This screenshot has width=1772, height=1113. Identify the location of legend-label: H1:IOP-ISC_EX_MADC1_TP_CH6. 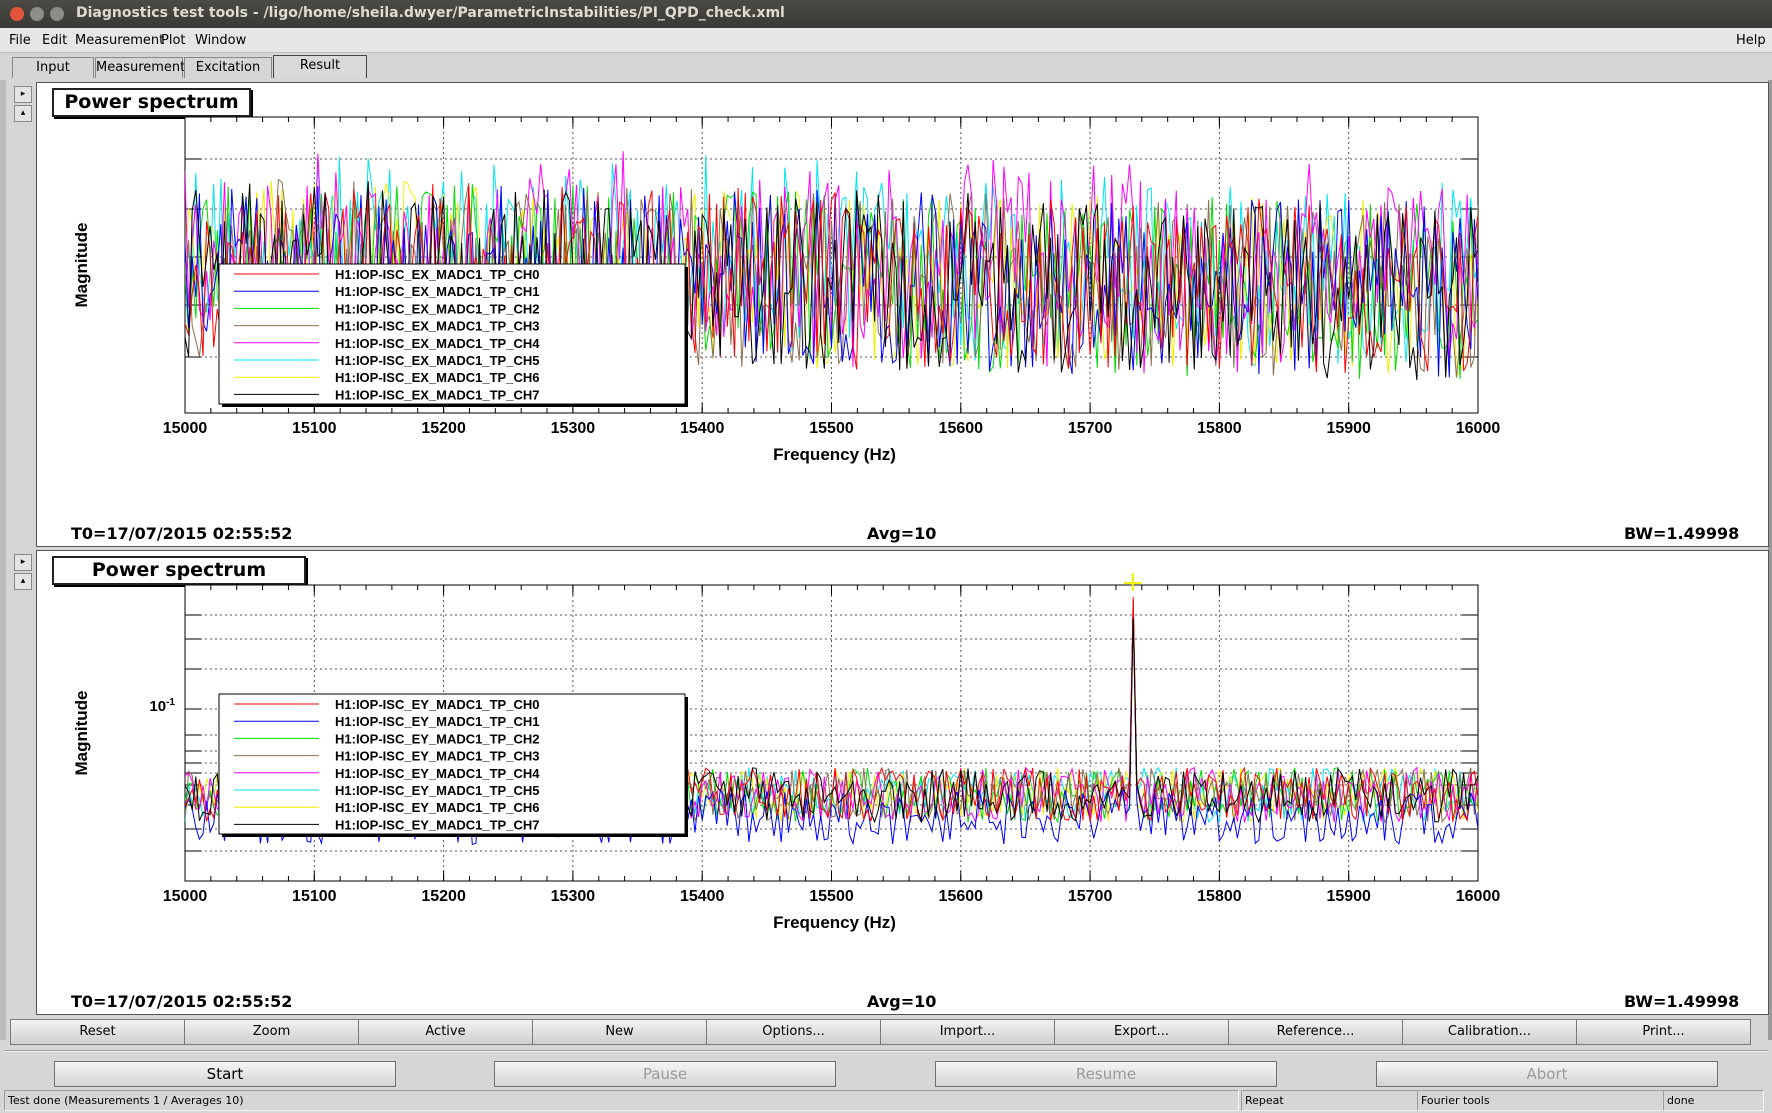
(437, 377).